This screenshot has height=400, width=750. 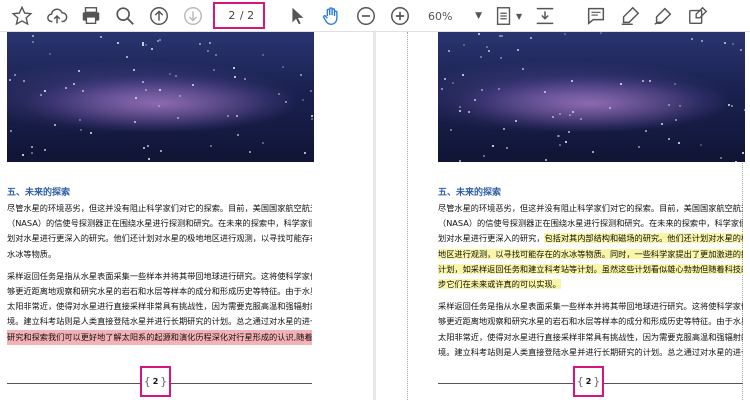 What do you see at coordinates (125, 16) in the screenshot?
I see `zoom-search-icon` at bounding box center [125, 16].